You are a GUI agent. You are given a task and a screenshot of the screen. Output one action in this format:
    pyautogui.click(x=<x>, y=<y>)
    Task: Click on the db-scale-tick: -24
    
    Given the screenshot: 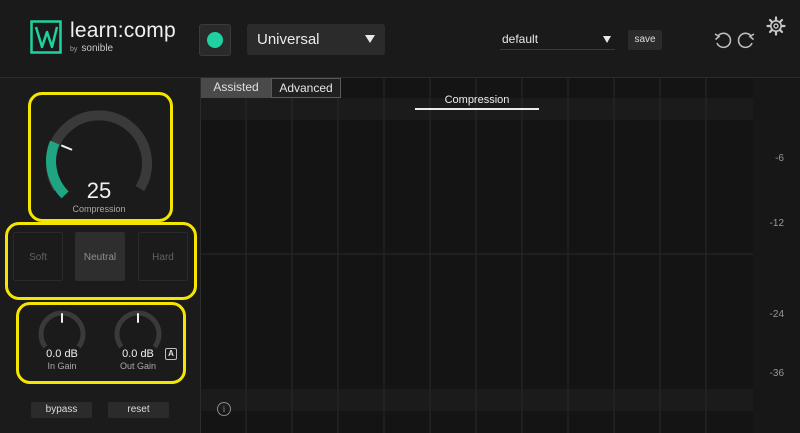 What is the action you would take?
    pyautogui.click(x=776, y=314)
    